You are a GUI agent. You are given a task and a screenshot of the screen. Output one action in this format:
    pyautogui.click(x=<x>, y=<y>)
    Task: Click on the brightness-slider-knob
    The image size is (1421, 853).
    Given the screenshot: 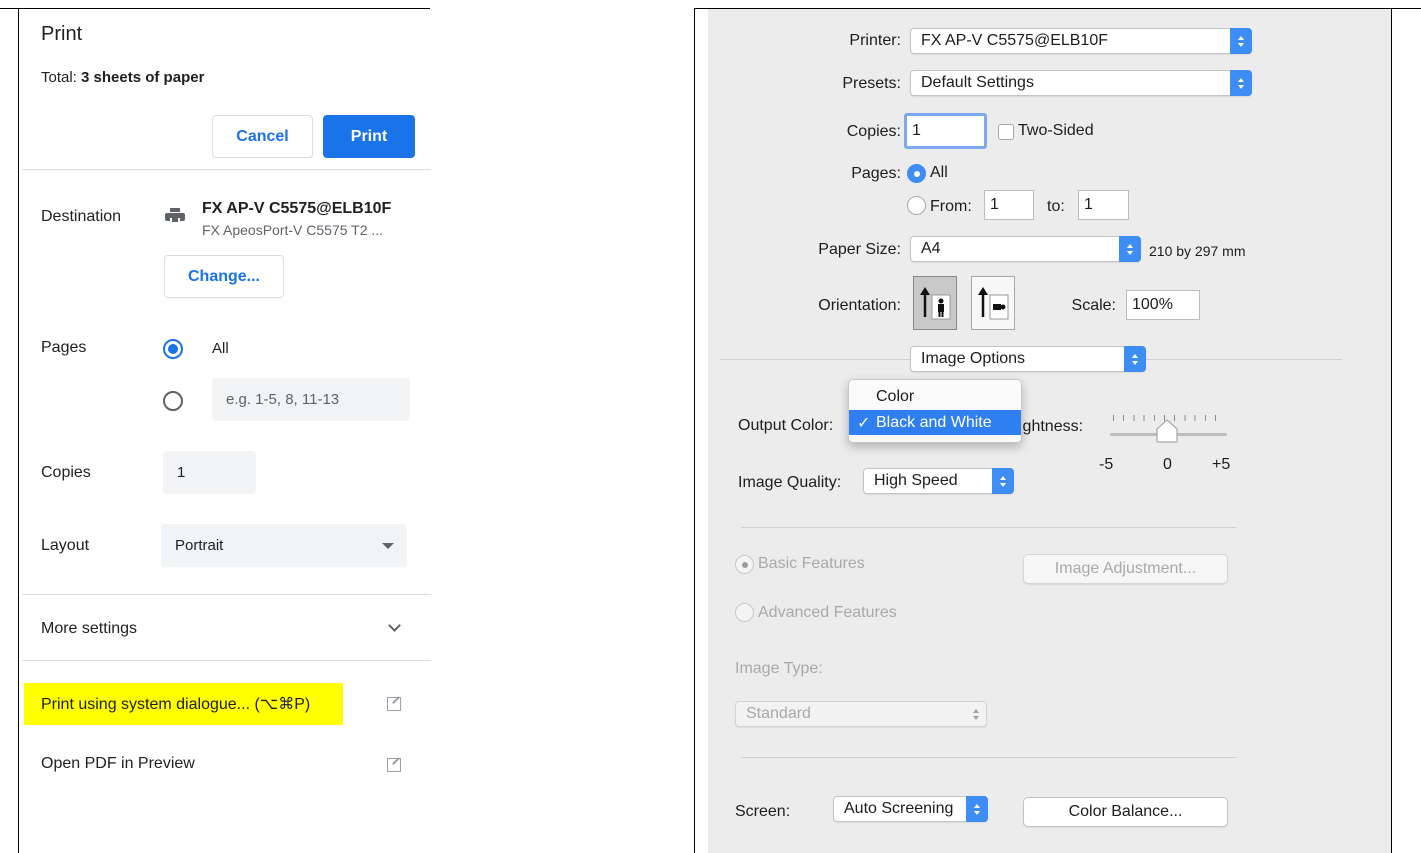 What is the action you would take?
    pyautogui.click(x=1167, y=431)
    